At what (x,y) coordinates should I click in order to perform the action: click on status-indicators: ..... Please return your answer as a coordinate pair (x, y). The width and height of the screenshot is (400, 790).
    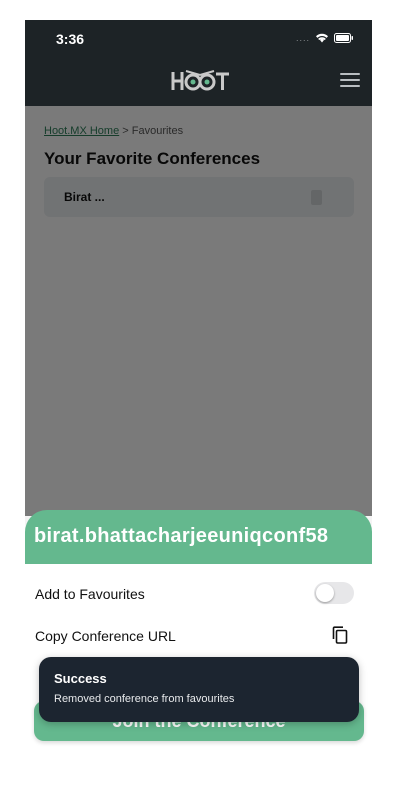
    Looking at the image, I should click on (325, 37).